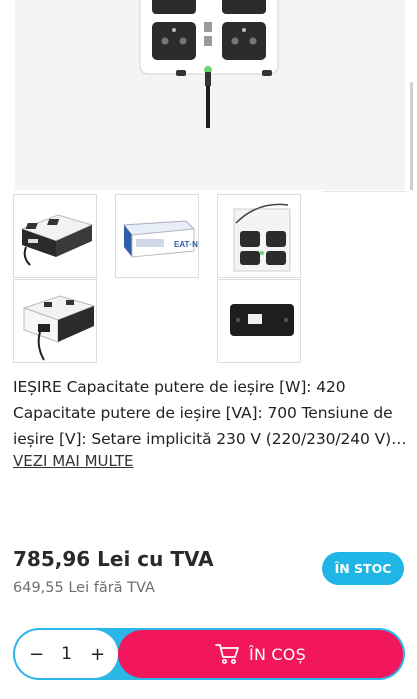  Describe the element at coordinates (363, 568) in the screenshot. I see `stock-badge: ÎN STOC` at that location.